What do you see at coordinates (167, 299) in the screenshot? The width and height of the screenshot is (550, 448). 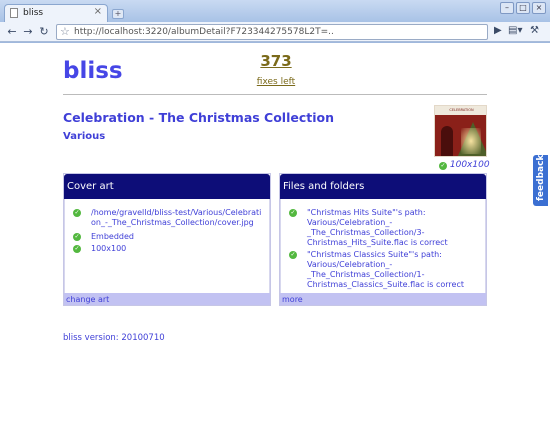 I see `change-art-link: change art` at bounding box center [167, 299].